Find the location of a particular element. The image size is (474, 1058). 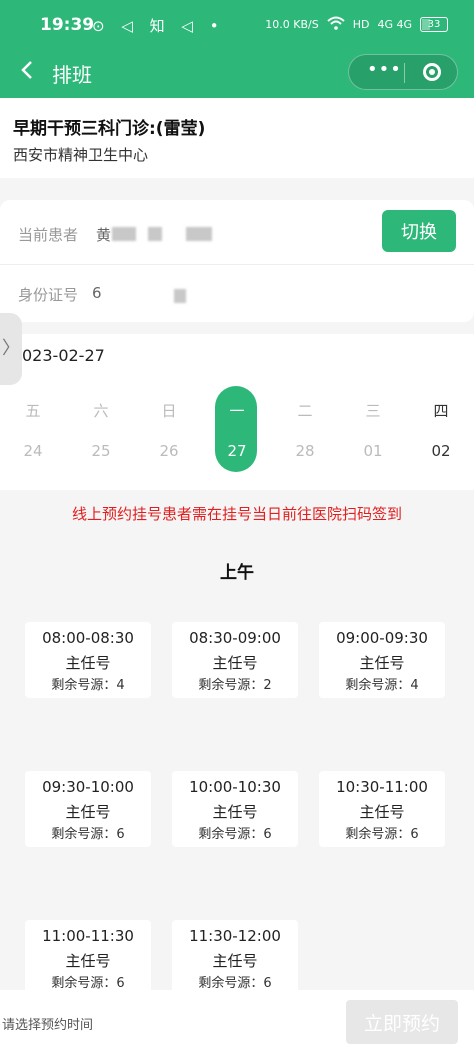

day-number: 26 is located at coordinates (169, 451).